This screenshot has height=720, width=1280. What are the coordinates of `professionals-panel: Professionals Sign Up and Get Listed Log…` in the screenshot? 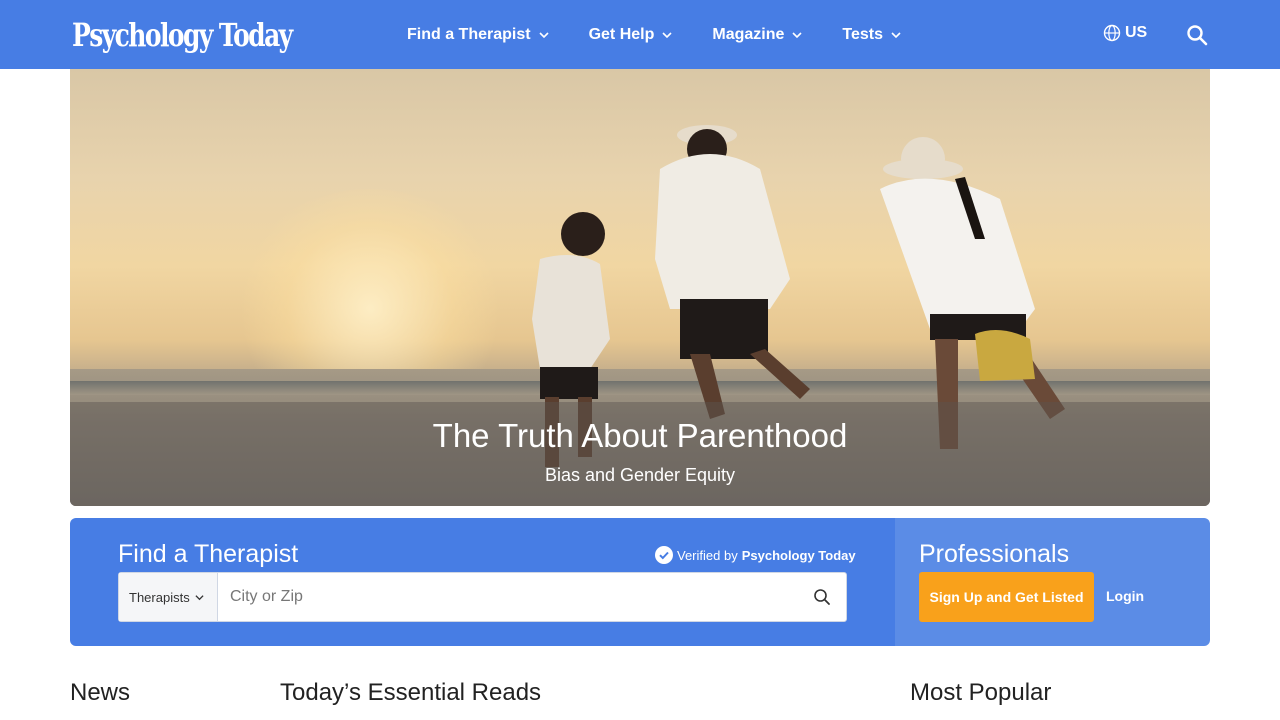 It's located at (1052, 582).